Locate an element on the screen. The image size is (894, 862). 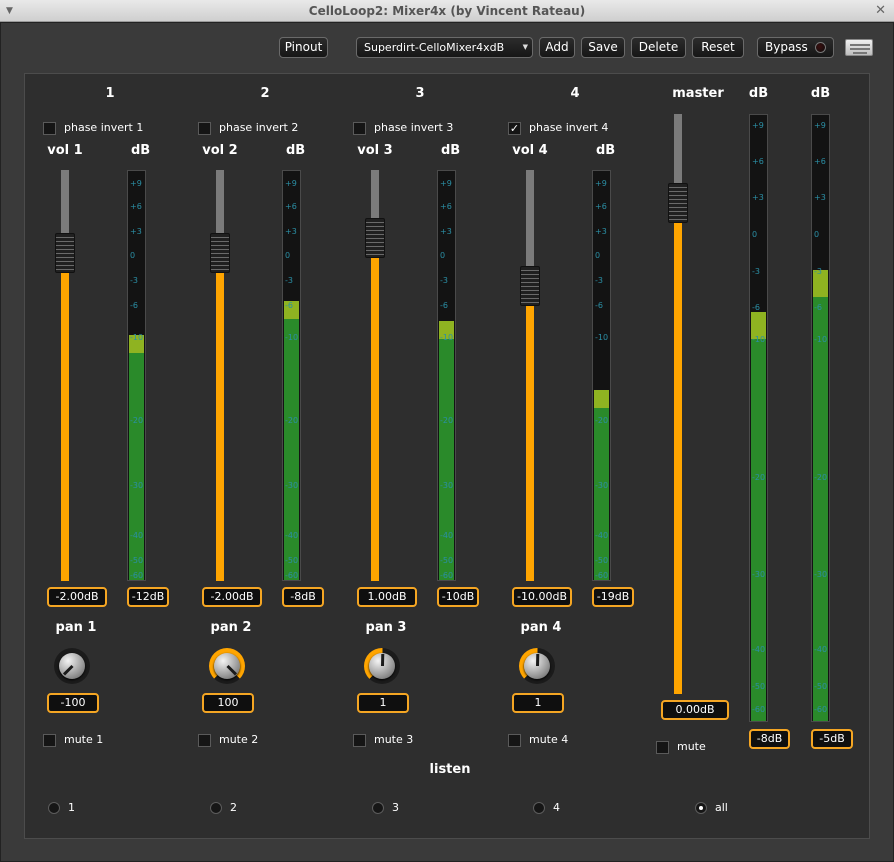
pan-knob-indicator is located at coordinates (538, 660).